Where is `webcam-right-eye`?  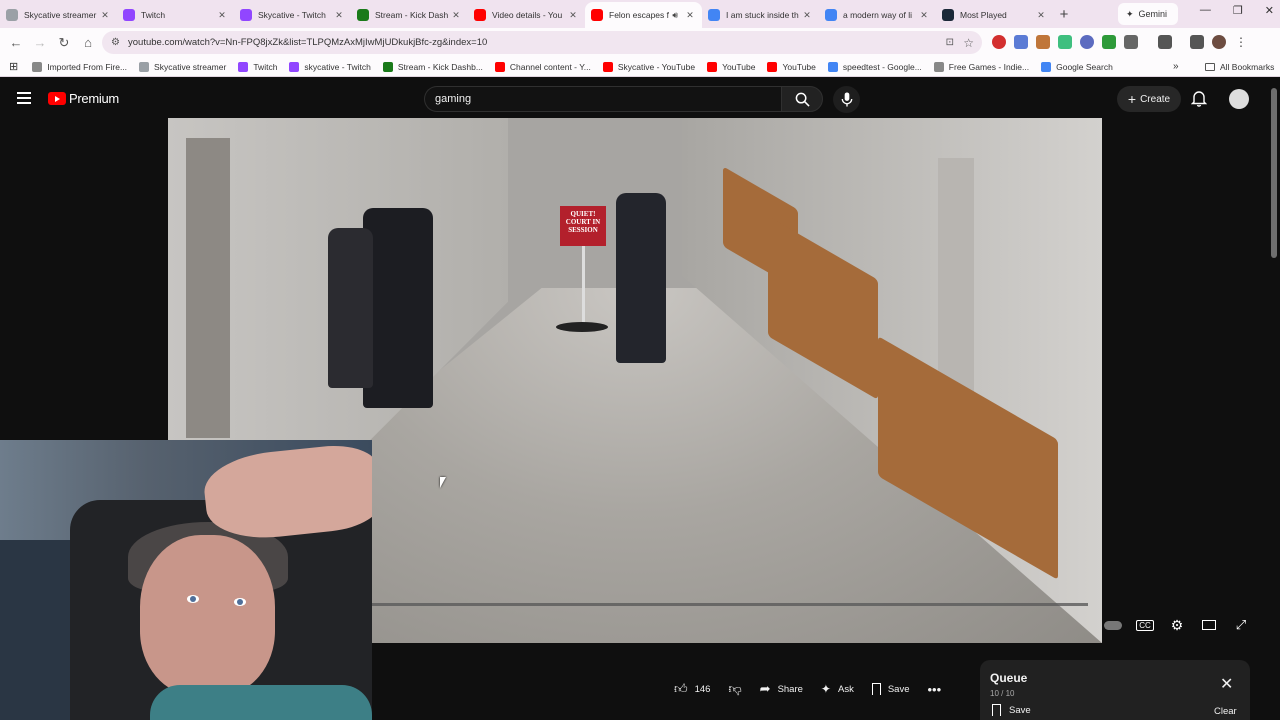 webcam-right-eye is located at coordinates (240, 602).